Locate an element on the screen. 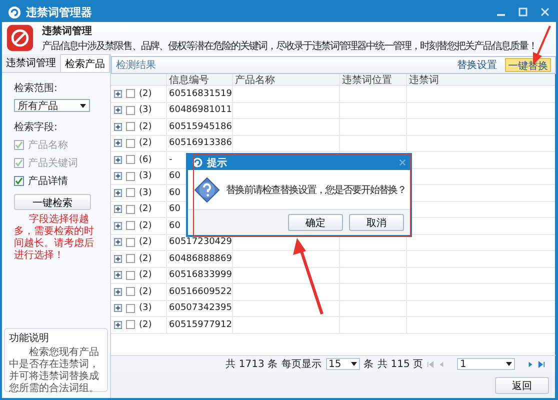  column-header: 违禁词位置 is located at coordinates (373, 79).